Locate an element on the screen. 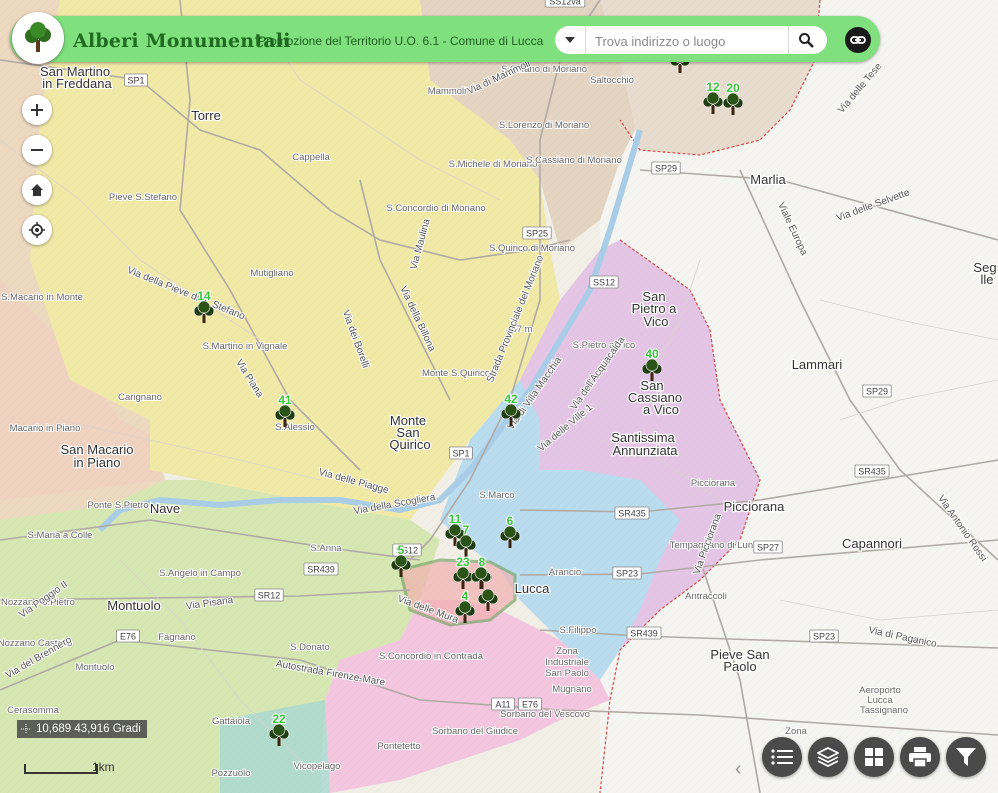 Image resolution: width=998 pixels, height=793 pixels. road-shield: SS12 is located at coordinates (604, 282).